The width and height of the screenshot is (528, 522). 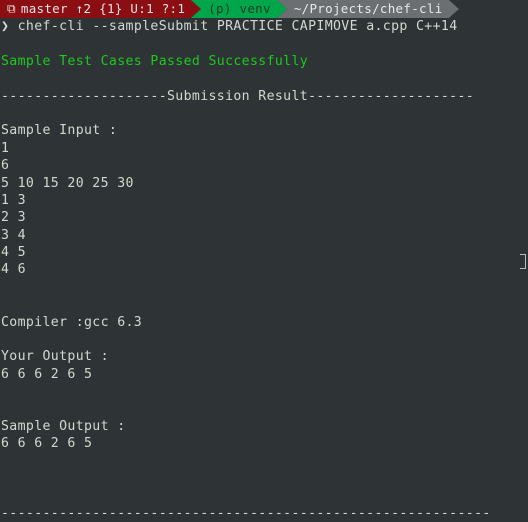 What do you see at coordinates (196, 9) in the screenshot?
I see `segment-separator-git-venv` at bounding box center [196, 9].